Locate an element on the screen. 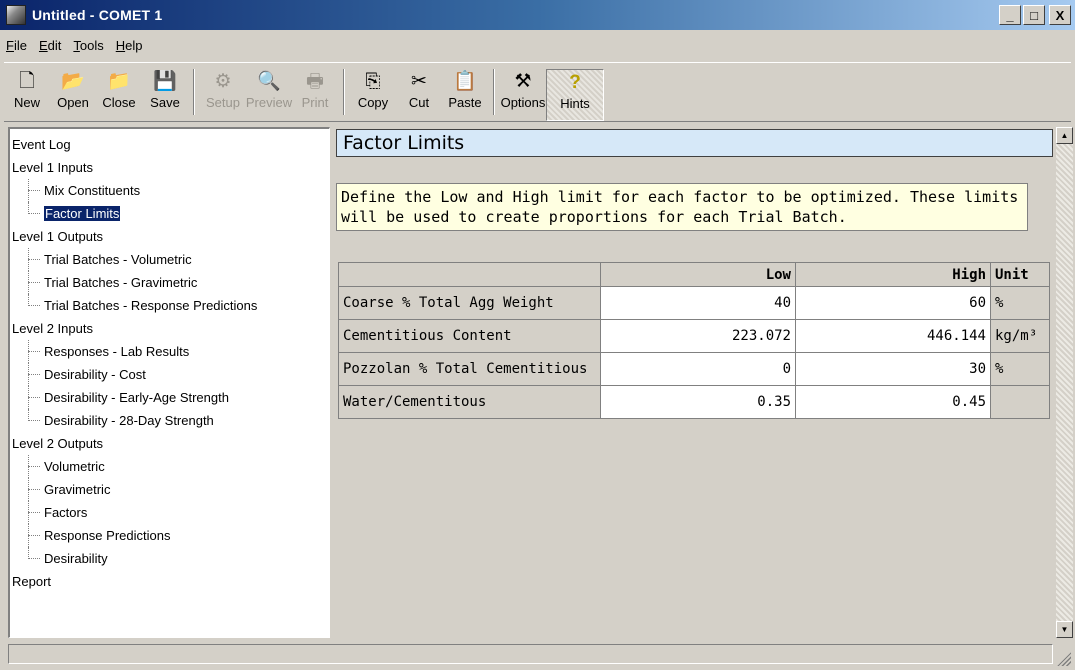  table-header-row: Low High Unit is located at coordinates (694, 274).